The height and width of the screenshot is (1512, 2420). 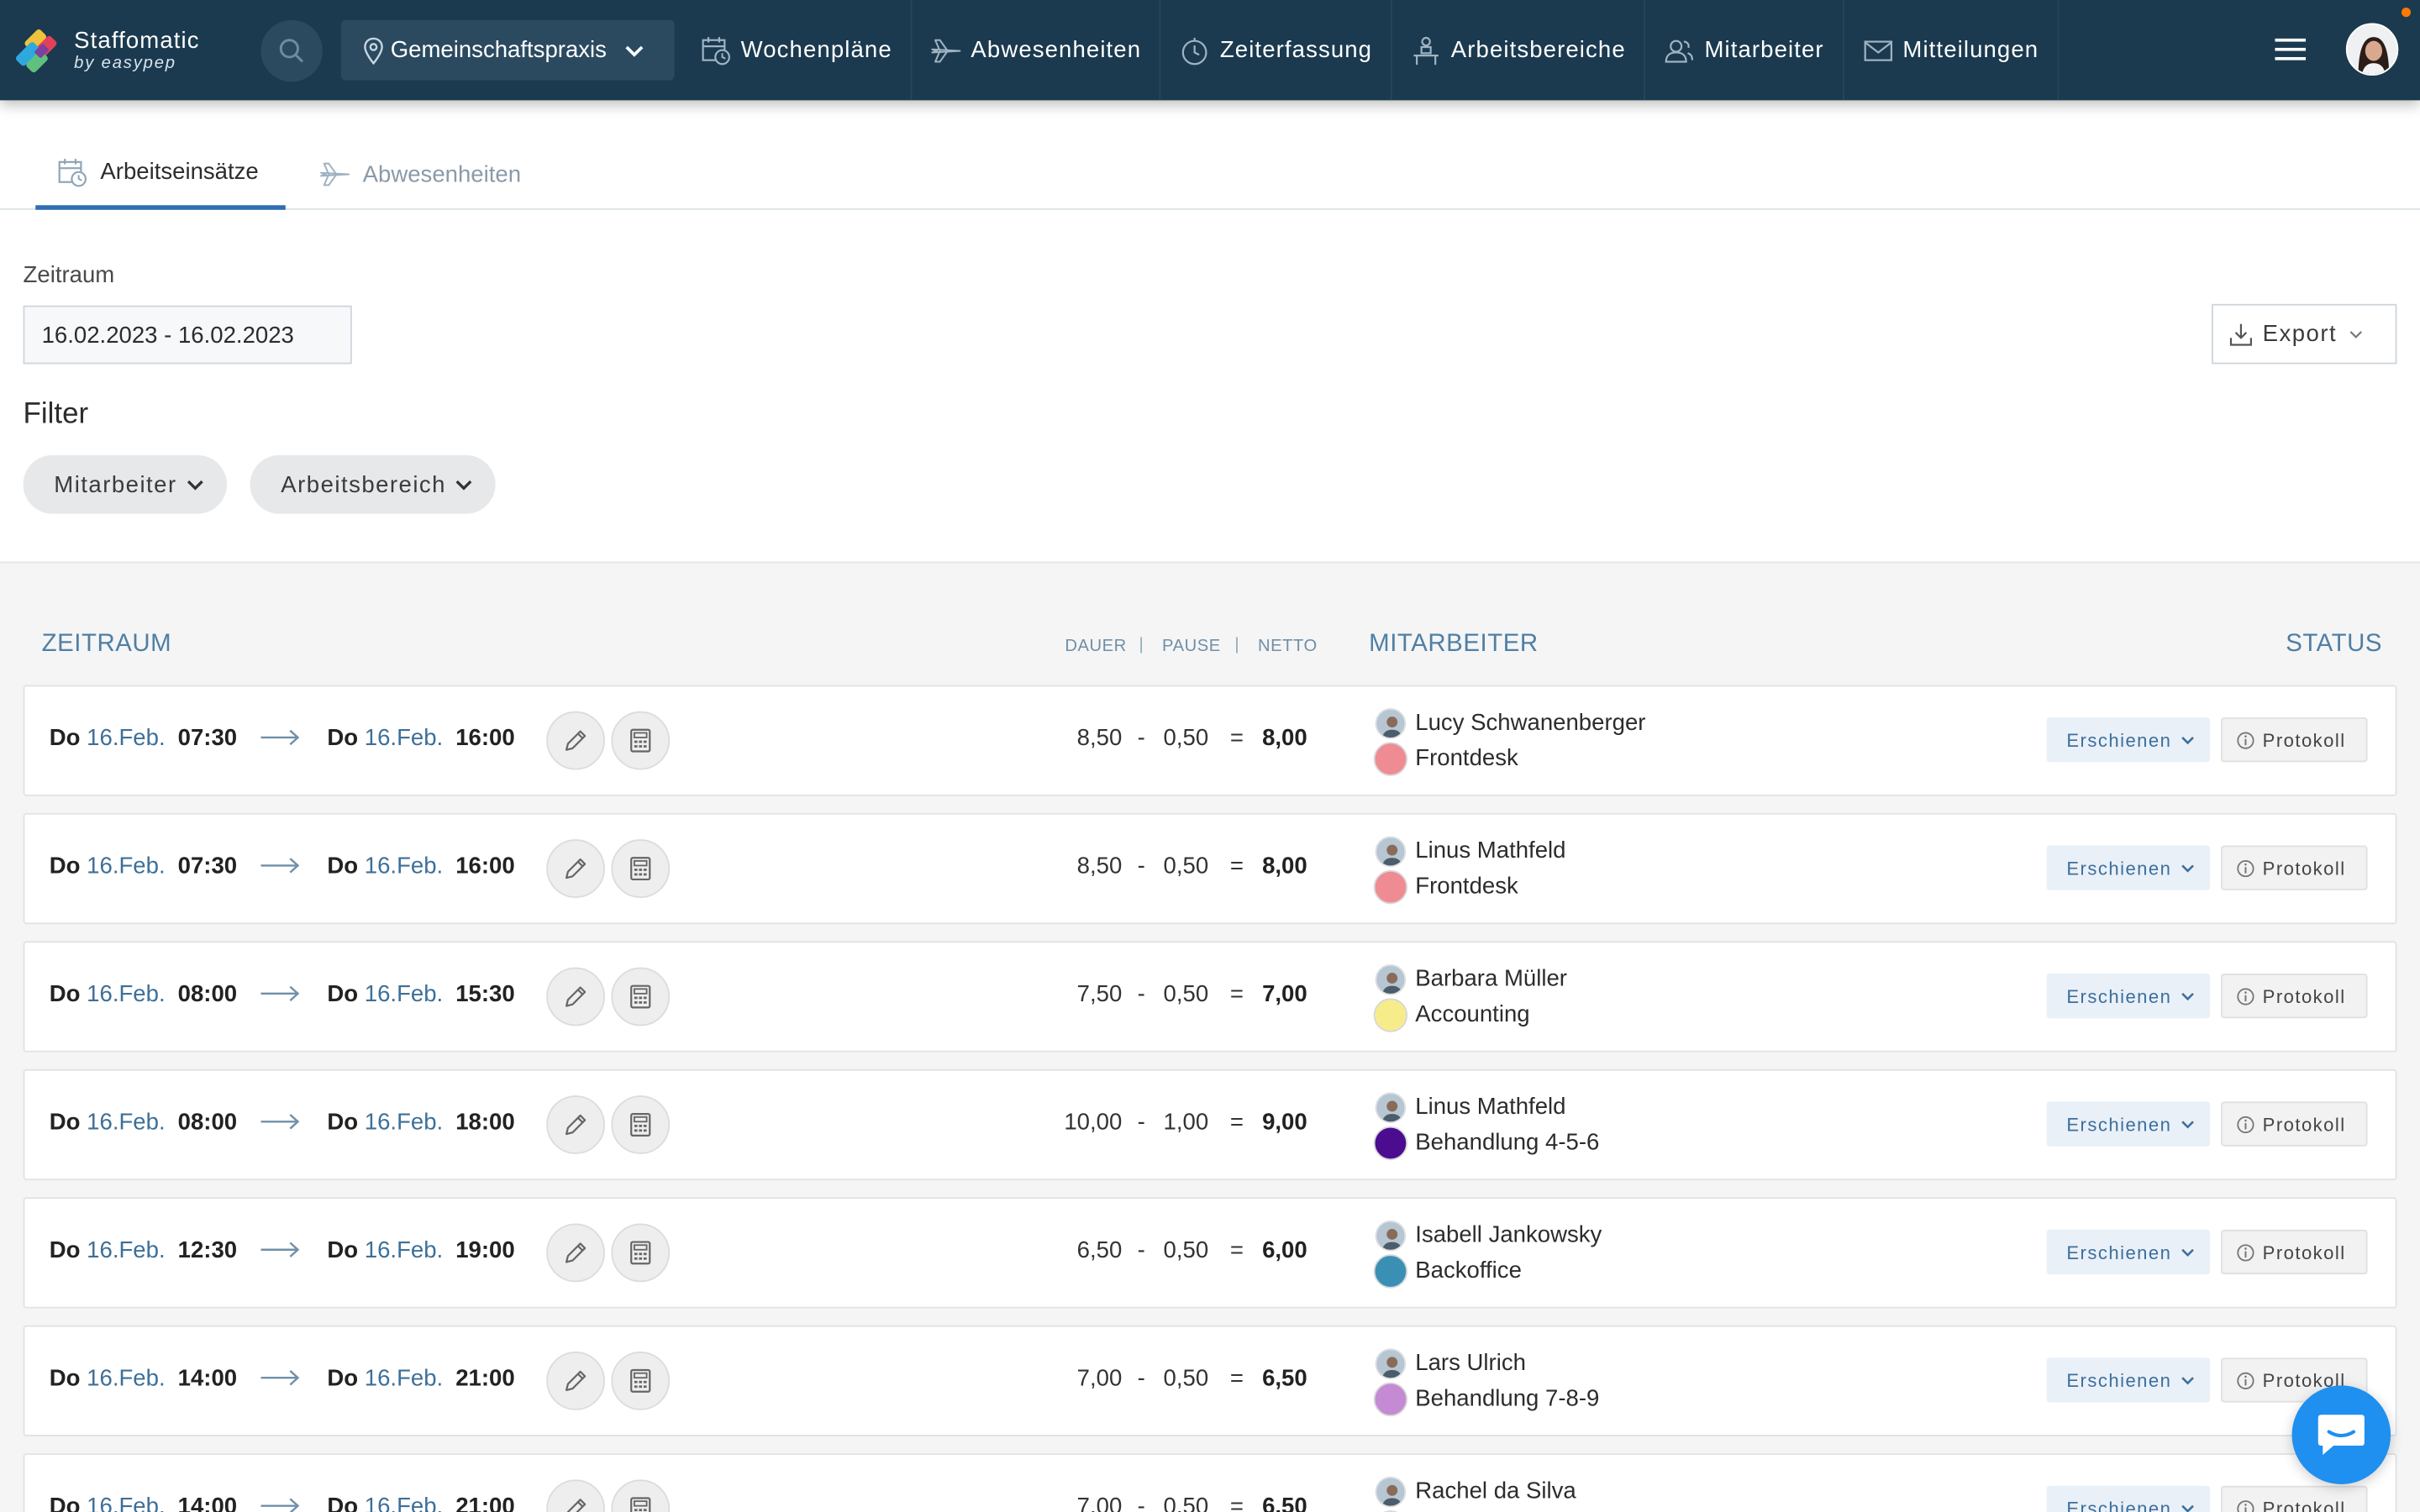 What do you see at coordinates (123, 50) in the screenshot?
I see `brand: Staffomatic by easypep` at bounding box center [123, 50].